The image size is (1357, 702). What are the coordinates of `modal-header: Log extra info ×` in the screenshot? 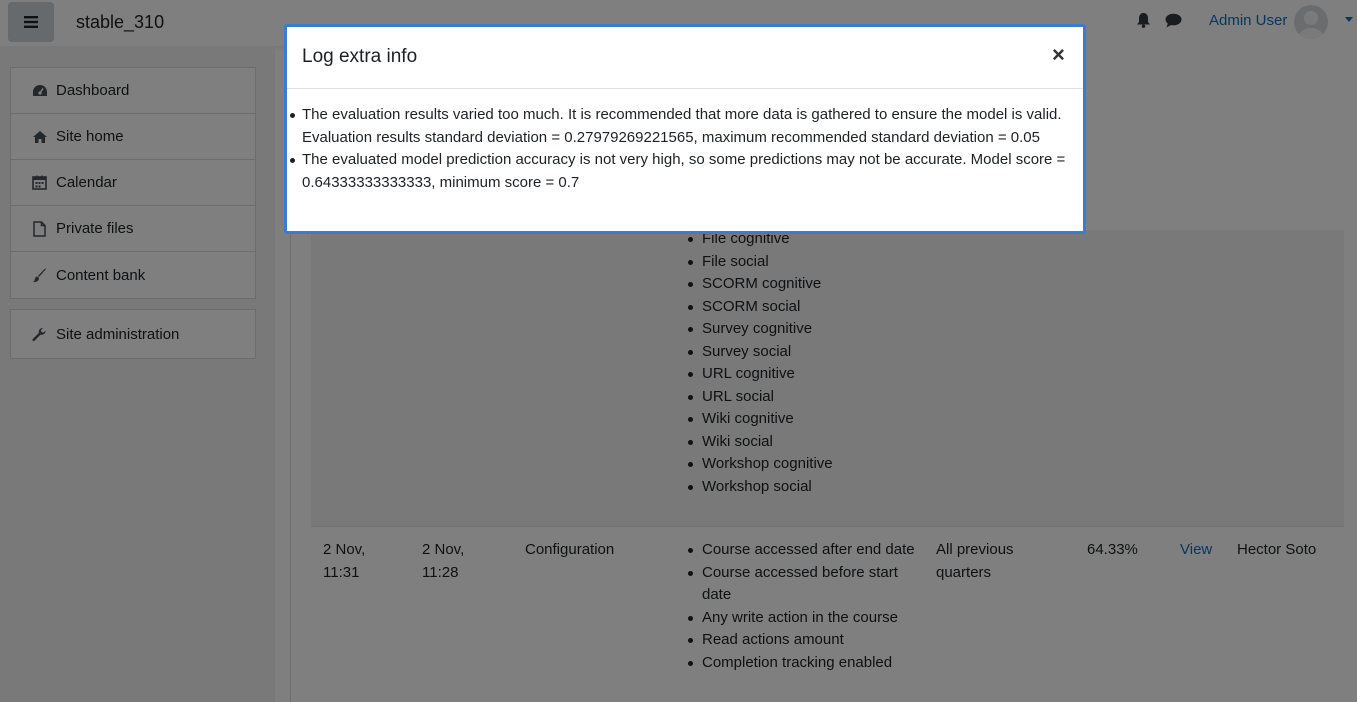 It's located at (685, 58).